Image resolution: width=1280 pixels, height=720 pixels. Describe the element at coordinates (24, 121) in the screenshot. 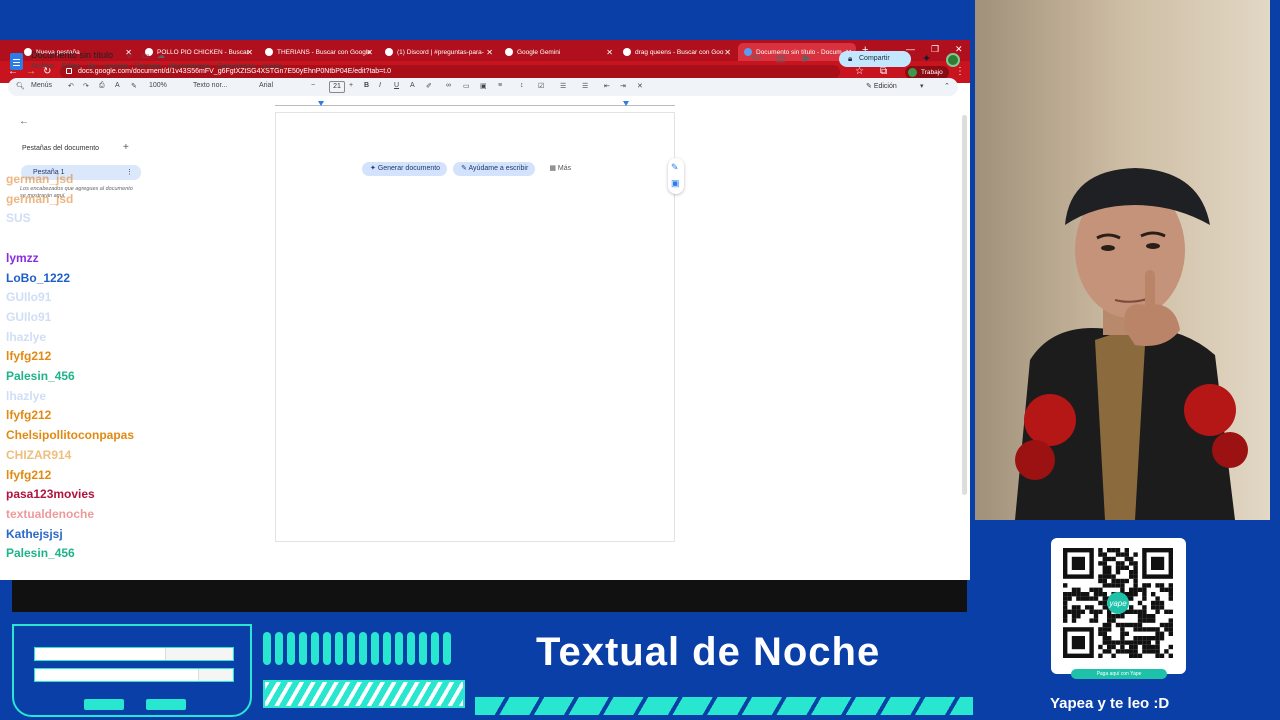

I see `close-outline-icon: ←` at that location.